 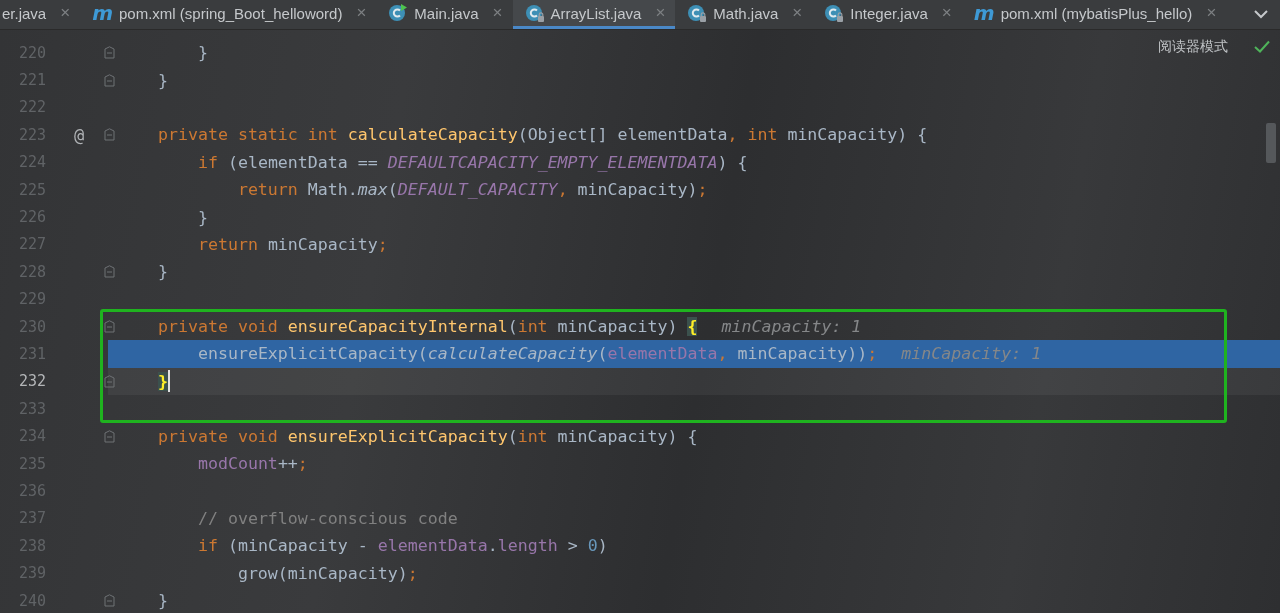 What do you see at coordinates (594, 14) in the screenshot?
I see `editor-tab: ArrayList.java ×` at bounding box center [594, 14].